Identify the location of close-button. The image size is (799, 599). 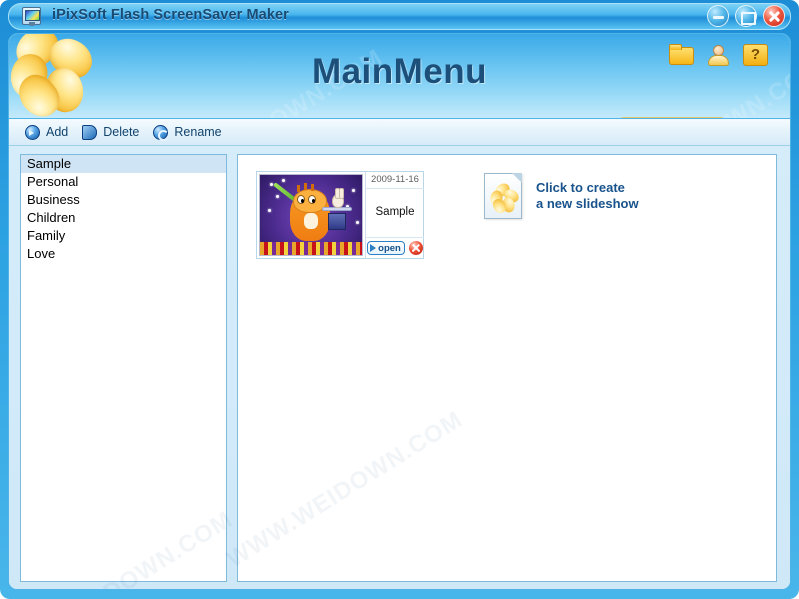
(774, 16).